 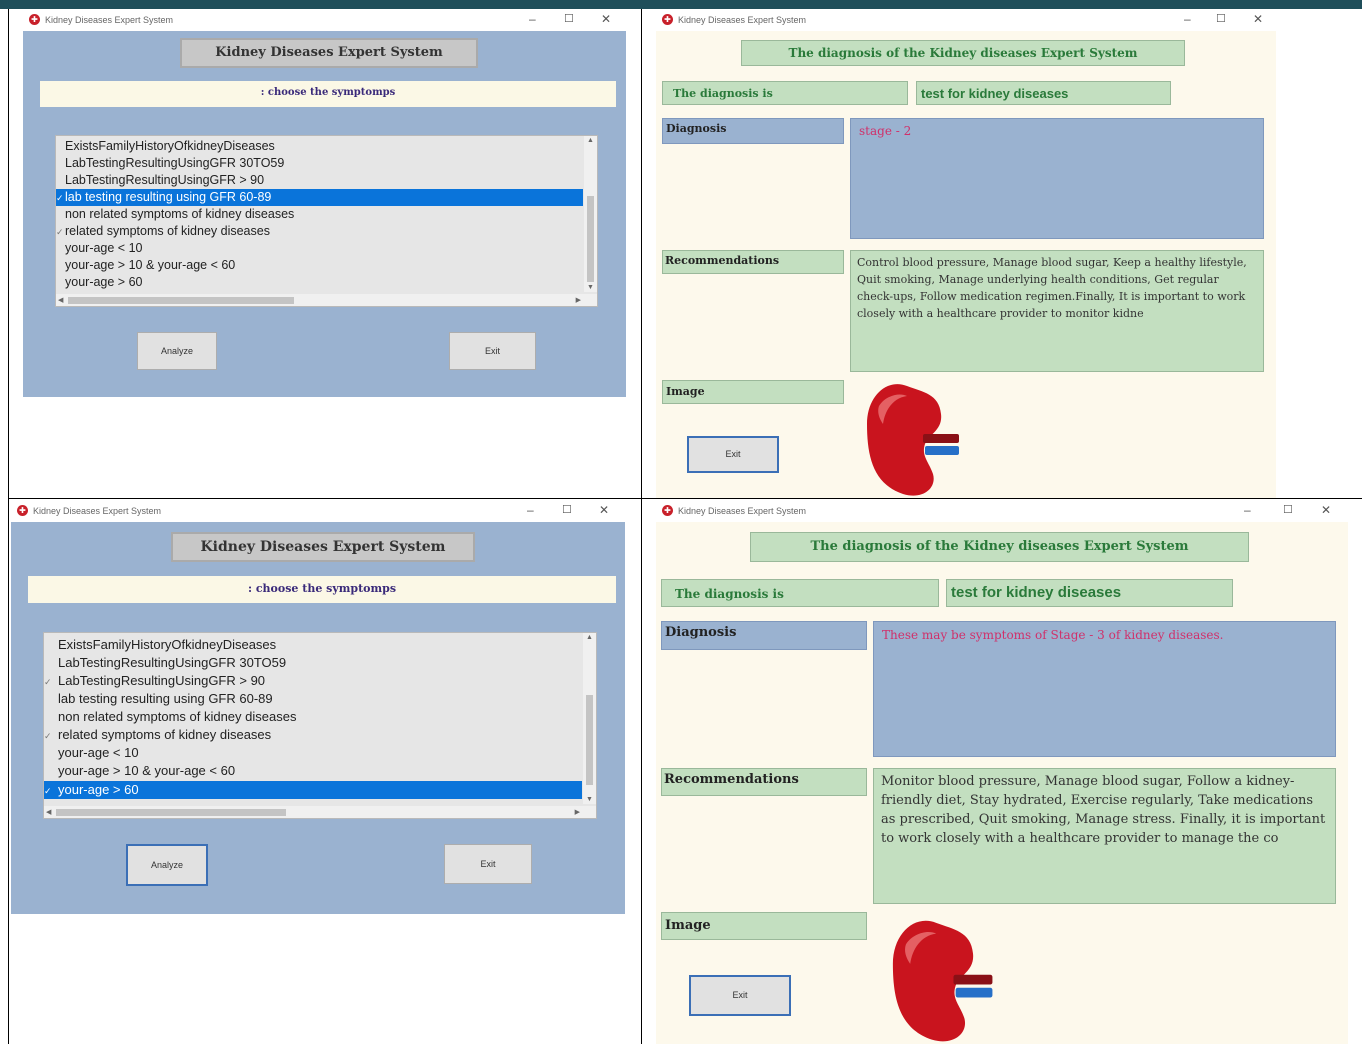 What do you see at coordinates (329, 53) in the screenshot?
I see `app-header: Kidney Diseases Expert System` at bounding box center [329, 53].